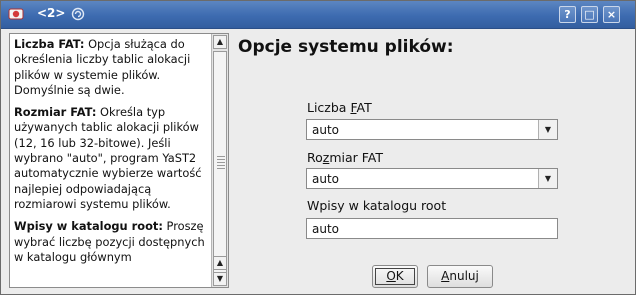 Image resolution: width=636 pixels, height=295 pixels. What do you see at coordinates (395, 276) in the screenshot?
I see `ok-button: OK` at bounding box center [395, 276].